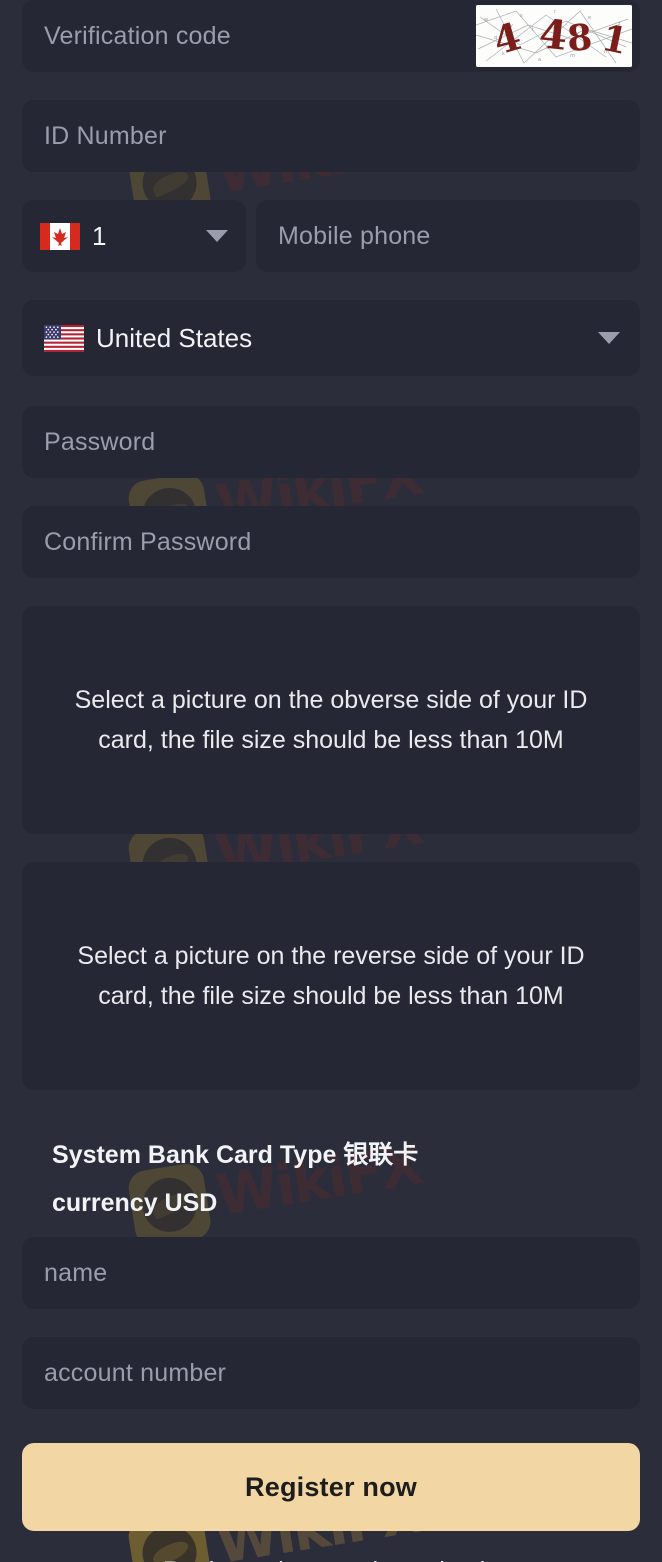 The image size is (662, 1562). What do you see at coordinates (580, 38) in the screenshot?
I see `svg-text: 8` at bounding box center [580, 38].